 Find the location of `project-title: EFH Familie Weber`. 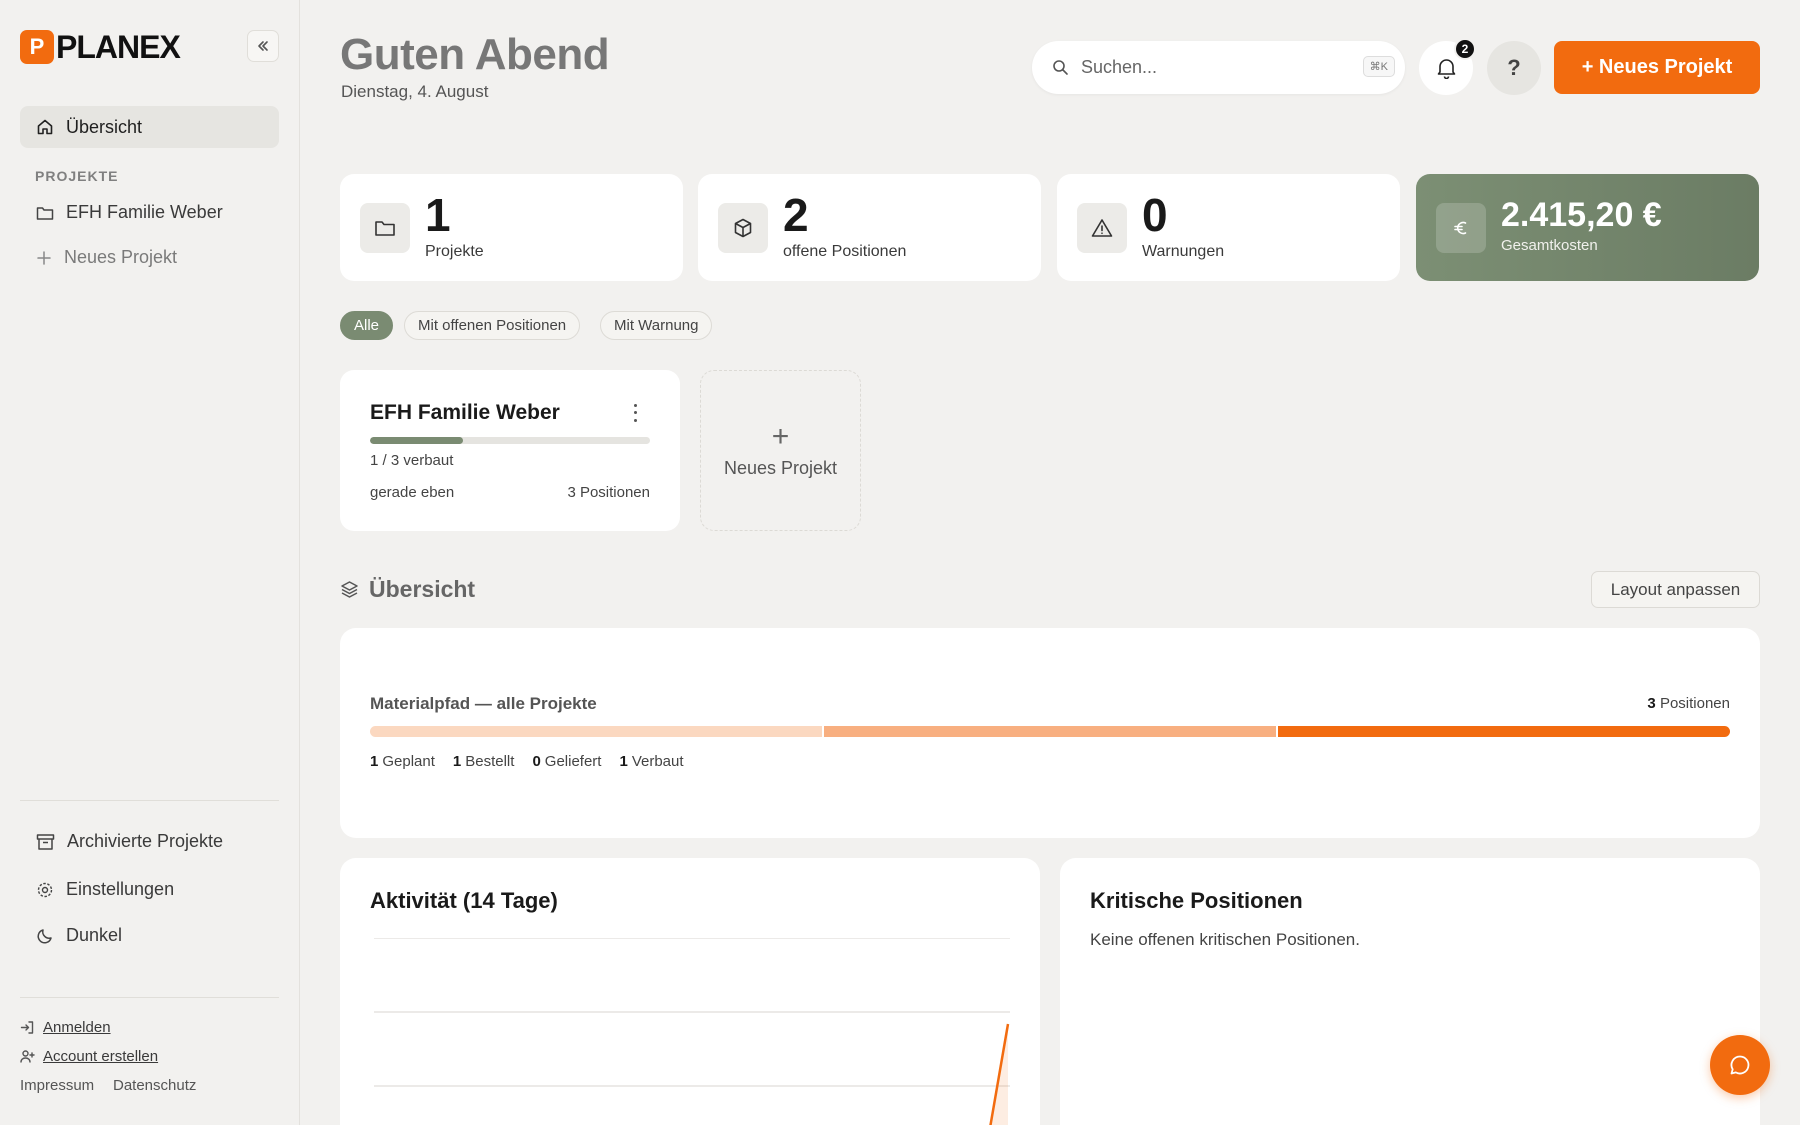

project-title: EFH Familie Weber is located at coordinates (465, 412).